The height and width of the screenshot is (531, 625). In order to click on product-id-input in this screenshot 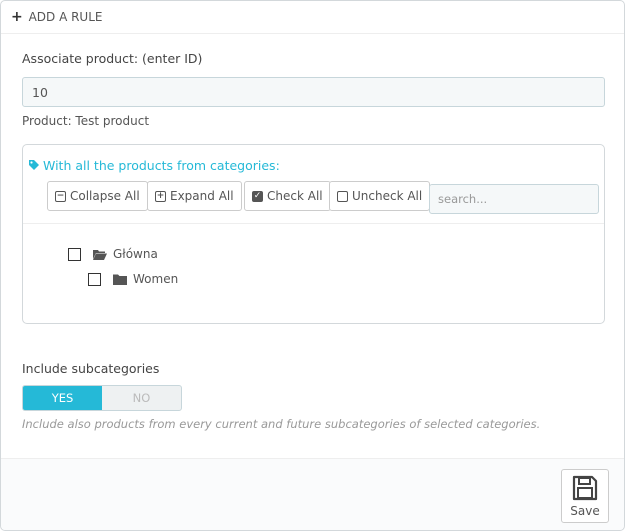, I will do `click(313, 92)`.